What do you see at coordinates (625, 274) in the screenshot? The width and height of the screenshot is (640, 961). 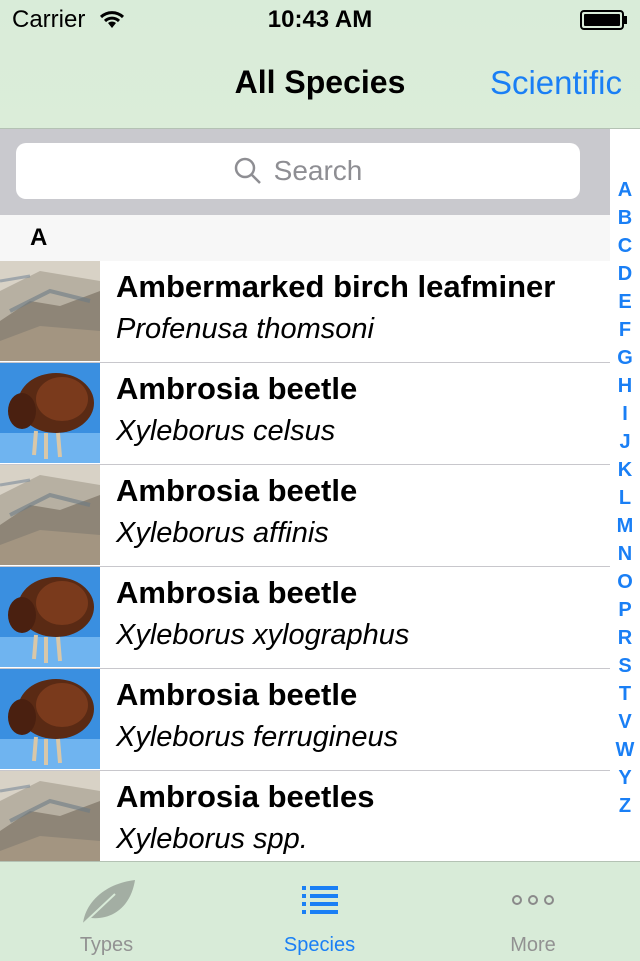 I see `index-letter-d: D` at bounding box center [625, 274].